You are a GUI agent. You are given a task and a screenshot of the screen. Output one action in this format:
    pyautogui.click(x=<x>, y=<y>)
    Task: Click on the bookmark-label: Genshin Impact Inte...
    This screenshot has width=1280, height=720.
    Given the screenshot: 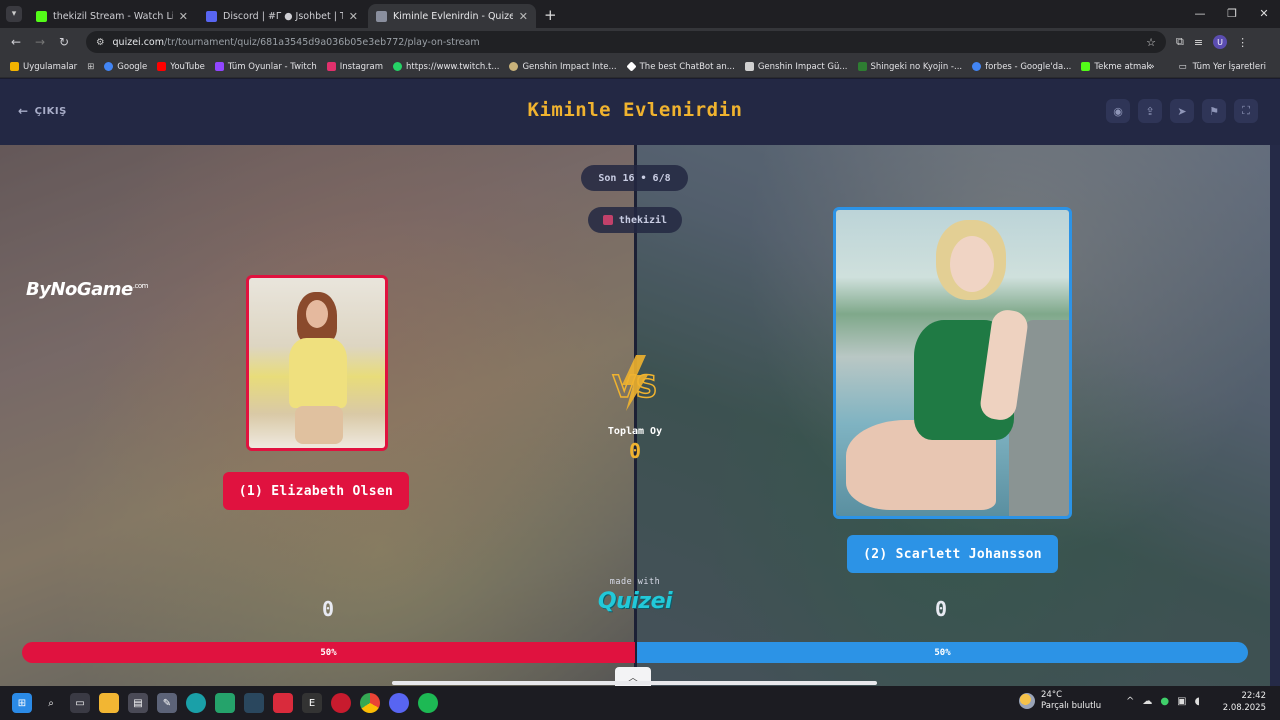 What is the action you would take?
    pyautogui.click(x=569, y=66)
    